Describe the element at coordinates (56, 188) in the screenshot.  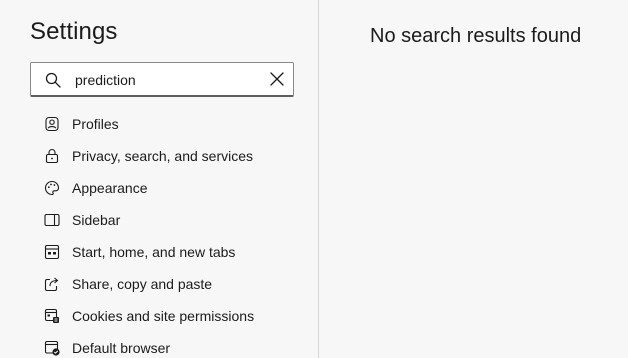
I see `palette-icon` at that location.